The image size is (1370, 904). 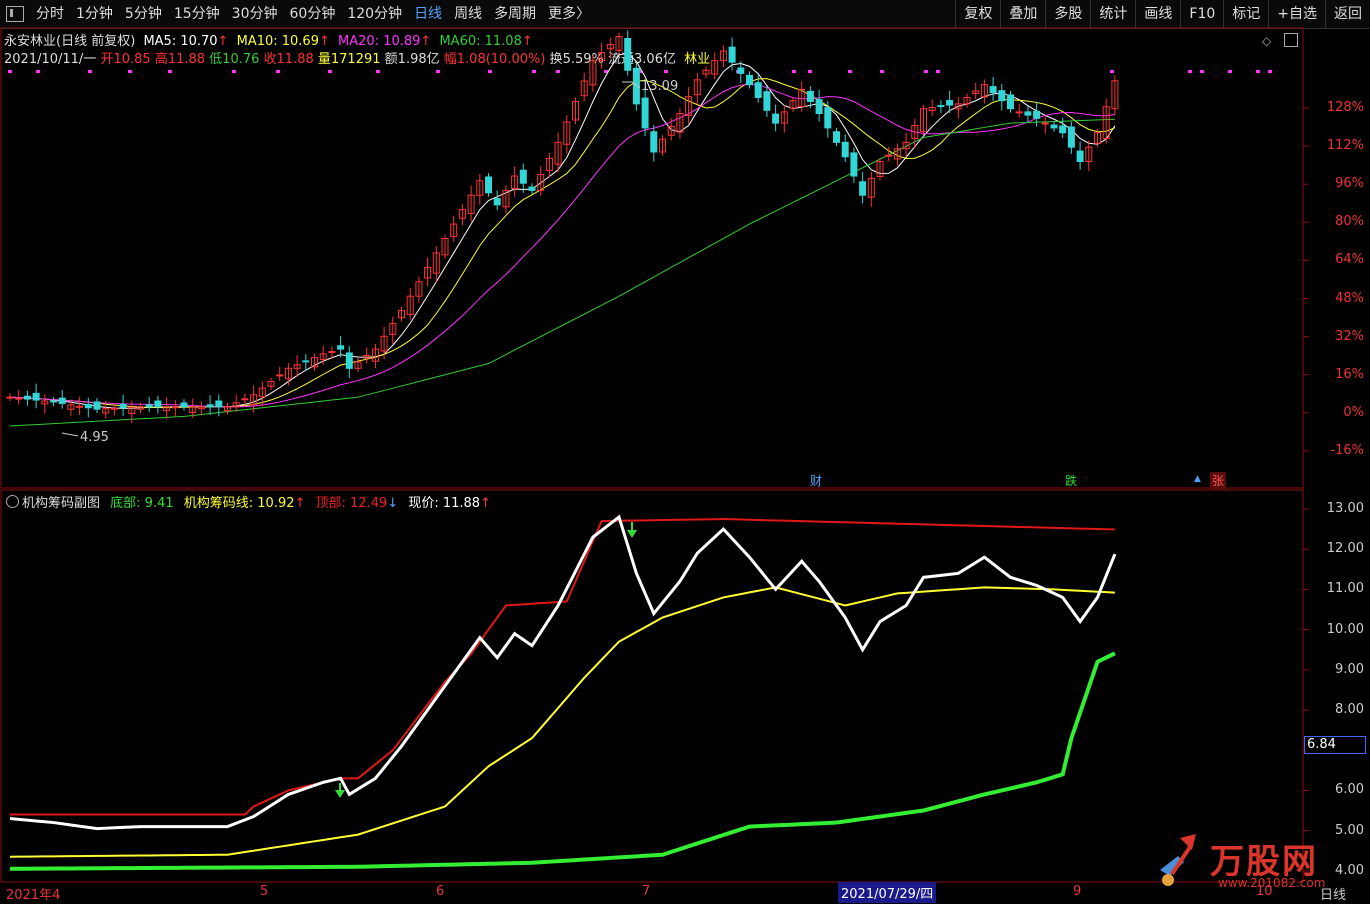 I want to click on sub-axis-label: 11.00, so click(x=1345, y=589).